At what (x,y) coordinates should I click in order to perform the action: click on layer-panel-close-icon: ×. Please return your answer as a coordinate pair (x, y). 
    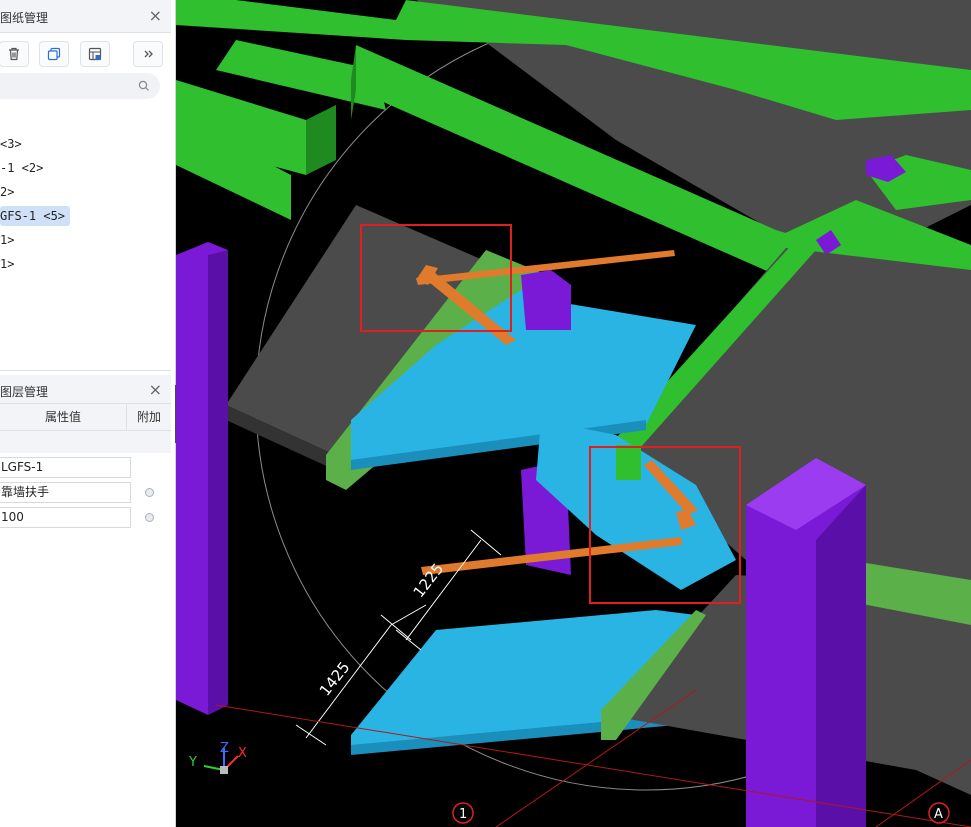
    Looking at the image, I should click on (155, 389).